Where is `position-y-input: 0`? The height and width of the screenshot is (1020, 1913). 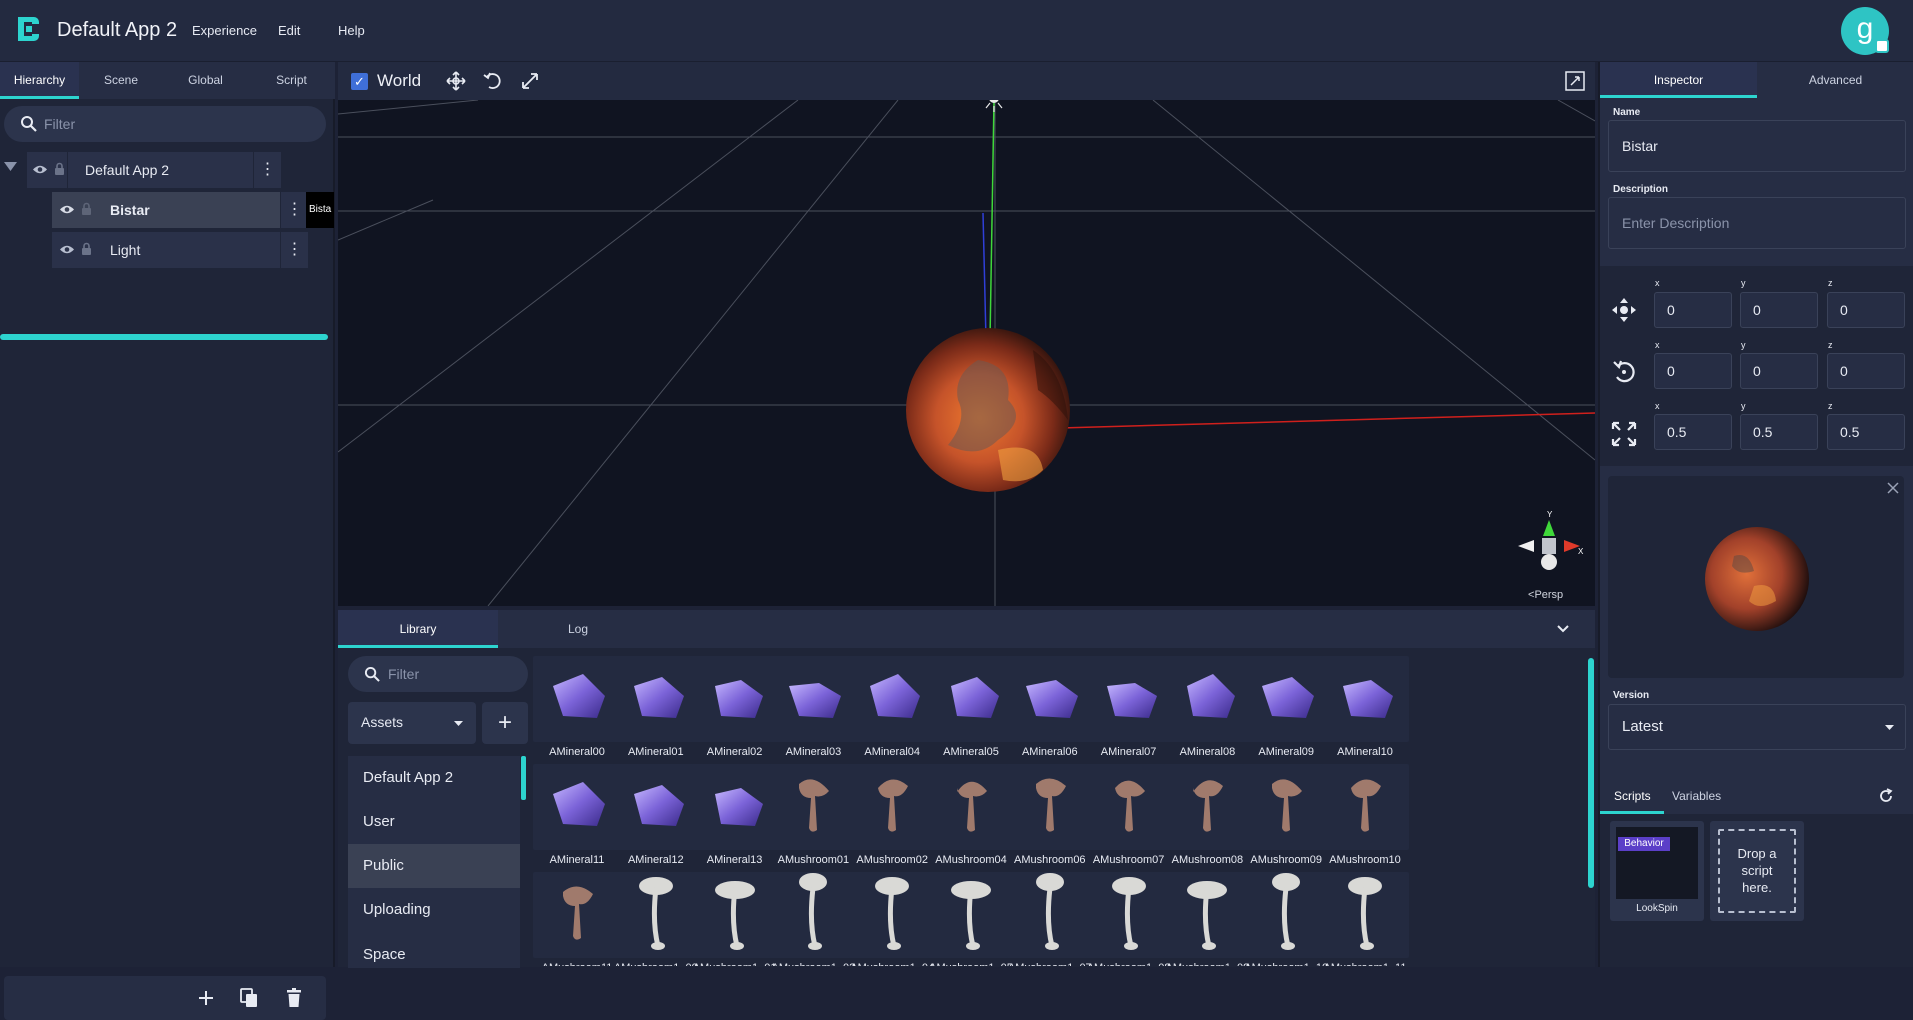 position-y-input: 0 is located at coordinates (1779, 310).